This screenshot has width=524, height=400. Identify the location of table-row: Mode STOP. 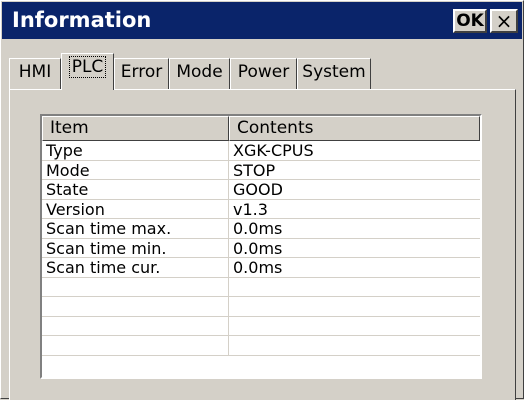
(261, 170).